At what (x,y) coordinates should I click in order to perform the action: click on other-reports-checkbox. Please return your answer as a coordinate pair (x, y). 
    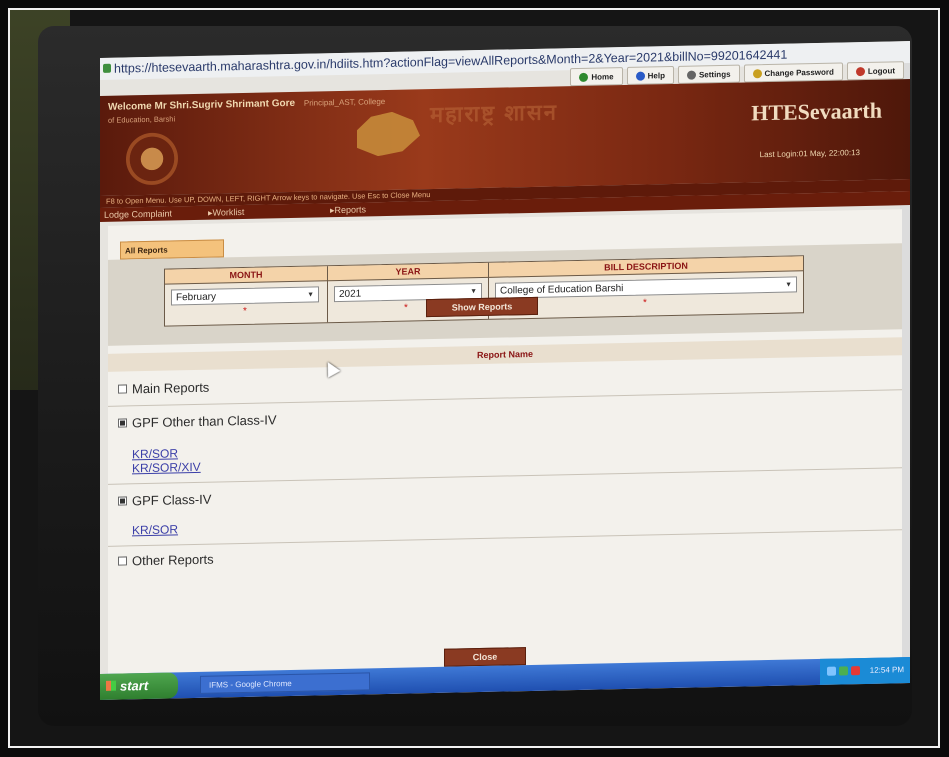
    Looking at the image, I should click on (122, 561).